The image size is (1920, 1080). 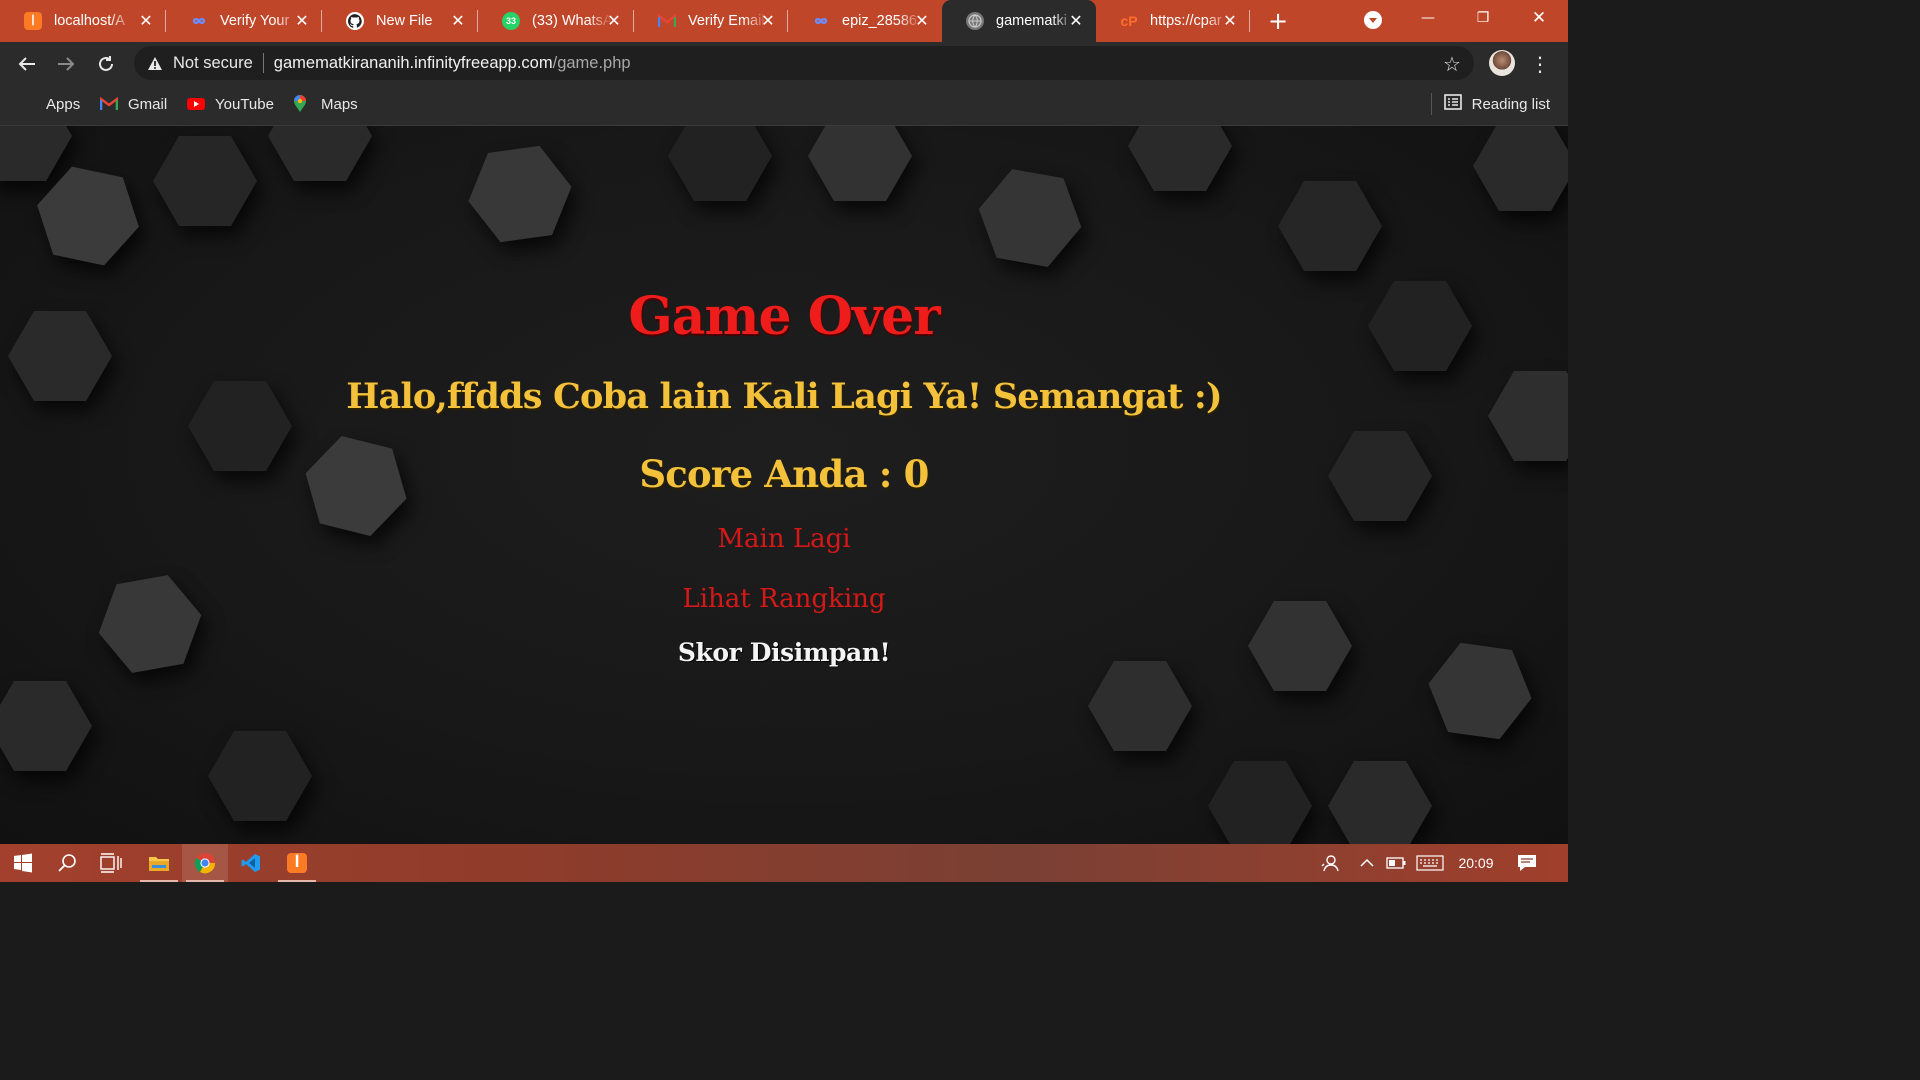 I want to click on warning-icon, so click(x=155, y=63).